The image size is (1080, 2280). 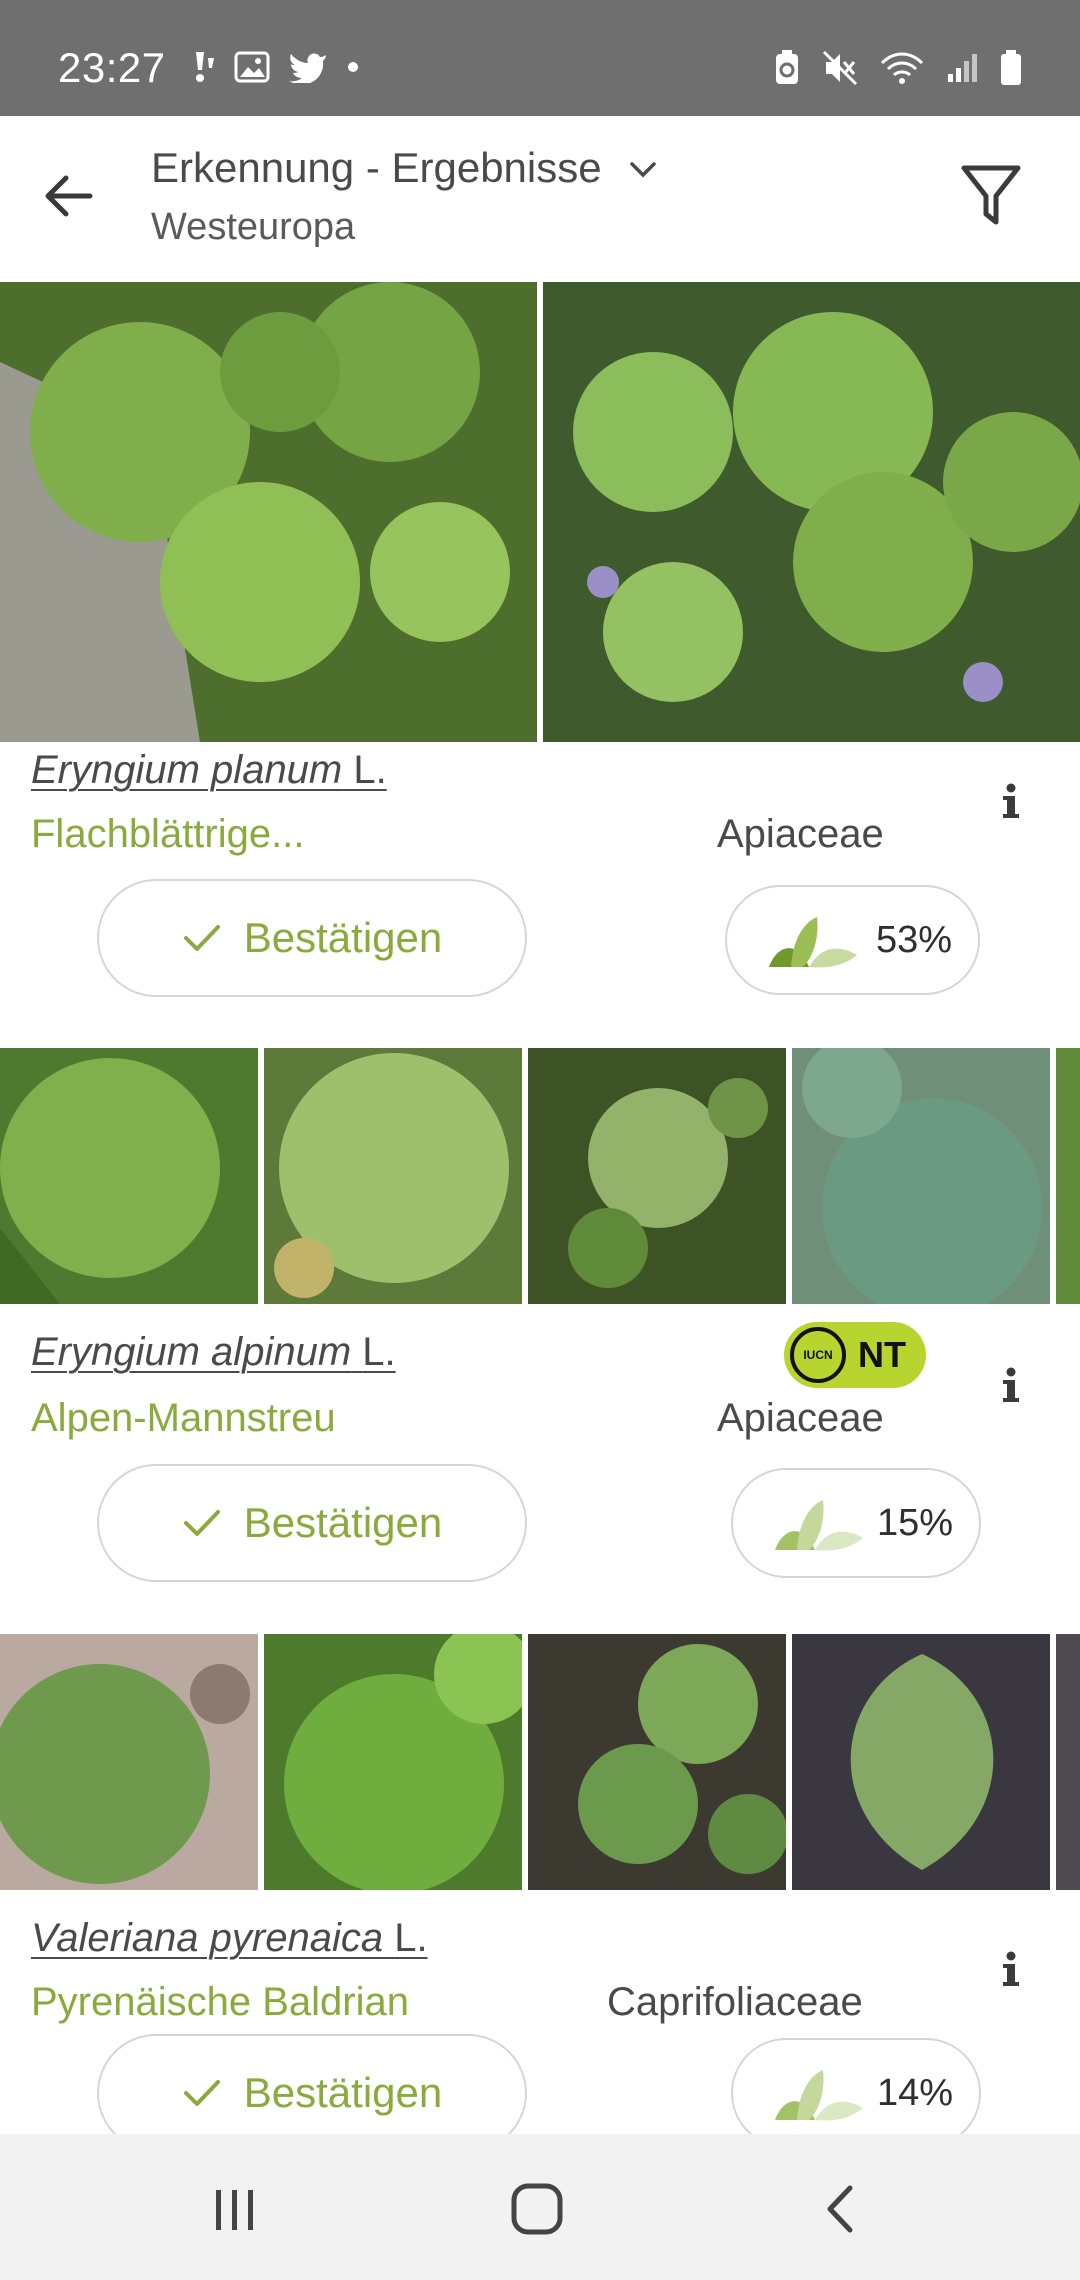 I want to click on family-name: Caprifoliaceae, so click(x=735, y=2002).